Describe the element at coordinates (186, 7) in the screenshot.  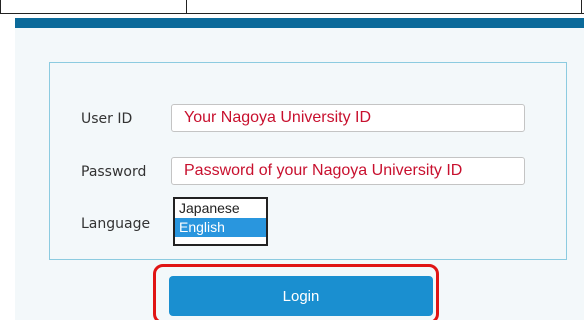
I see `table-divider` at that location.